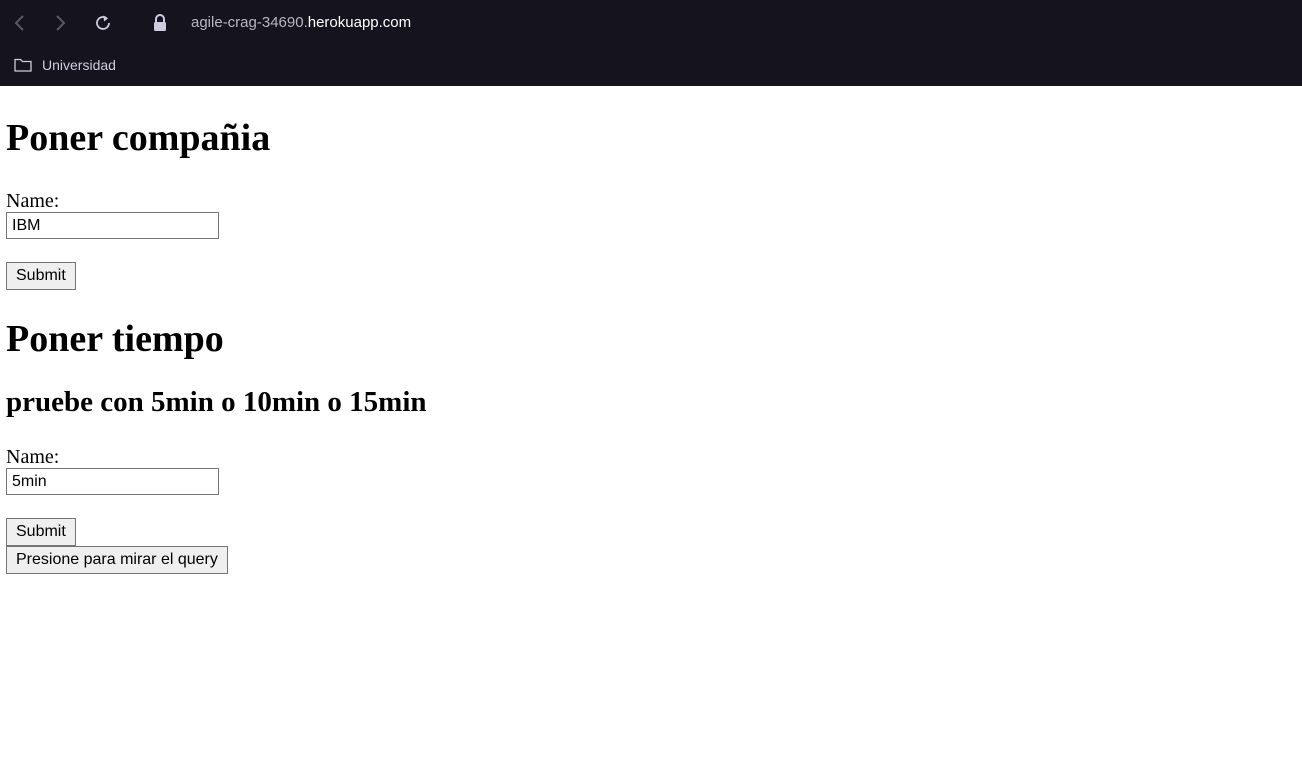  I want to click on back-icon, so click(19, 23).